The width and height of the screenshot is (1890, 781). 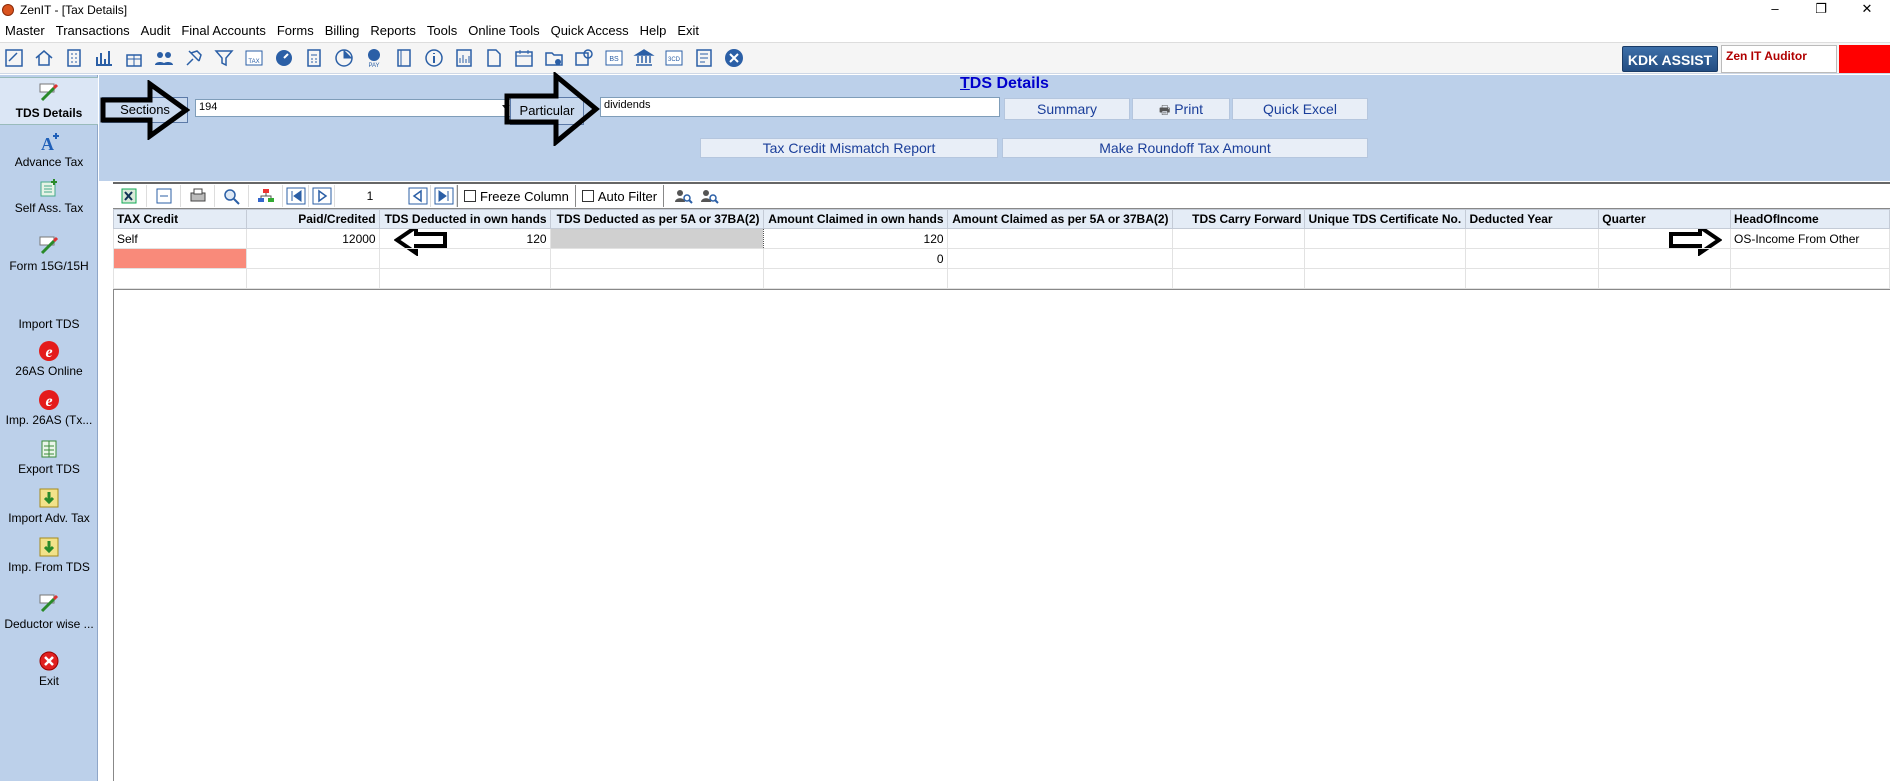 I want to click on pie-chart-icon, so click(x=344, y=58).